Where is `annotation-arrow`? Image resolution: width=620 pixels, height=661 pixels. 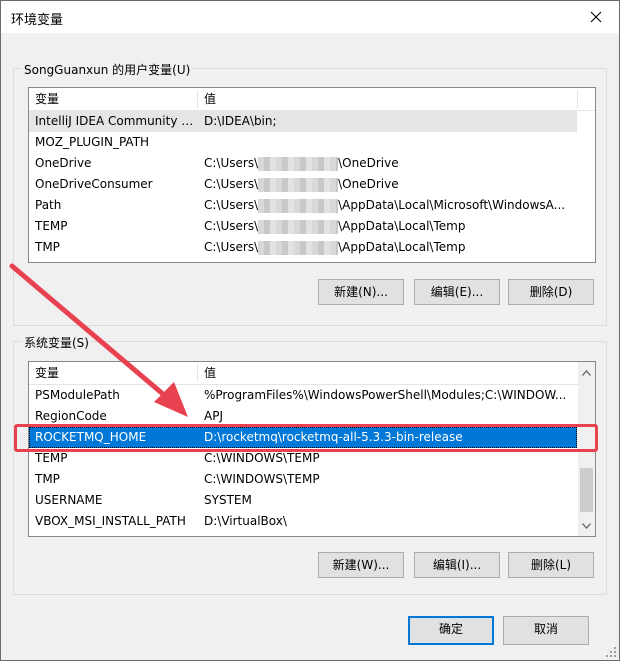 annotation-arrow is located at coordinates (98, 340).